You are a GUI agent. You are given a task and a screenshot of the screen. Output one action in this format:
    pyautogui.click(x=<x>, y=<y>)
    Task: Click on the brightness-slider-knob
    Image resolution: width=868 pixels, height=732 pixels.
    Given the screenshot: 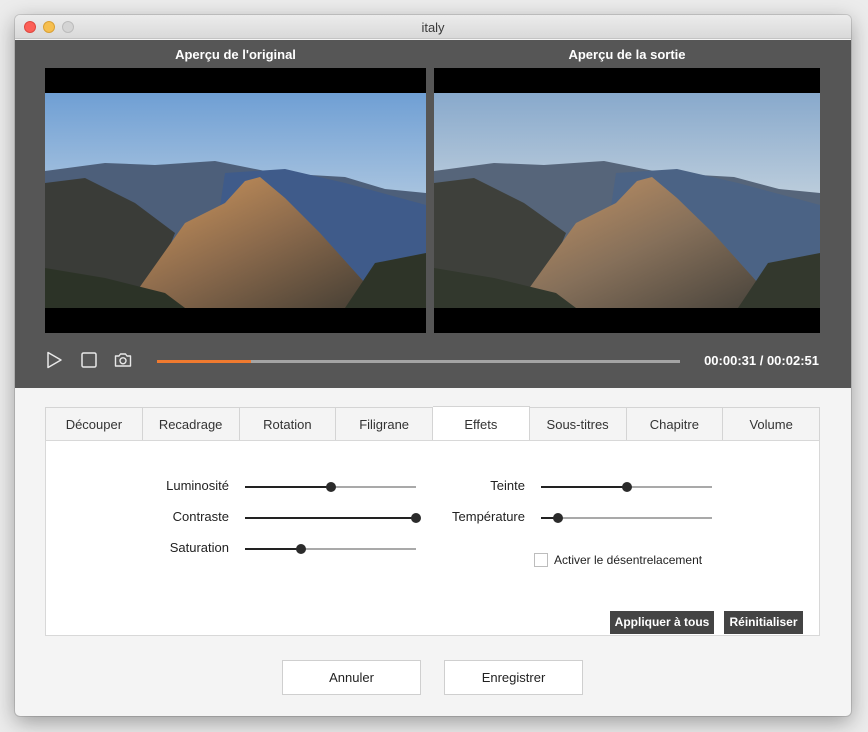 What is the action you would take?
    pyautogui.click(x=330, y=487)
    